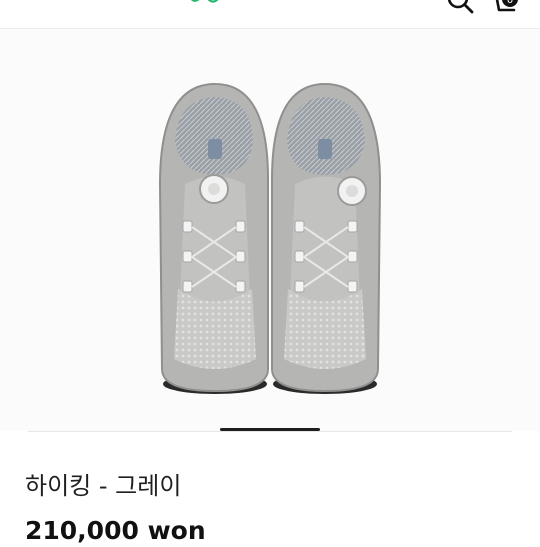 Image resolution: width=540 pixels, height=547 pixels. I want to click on search-icon, so click(461, 10).